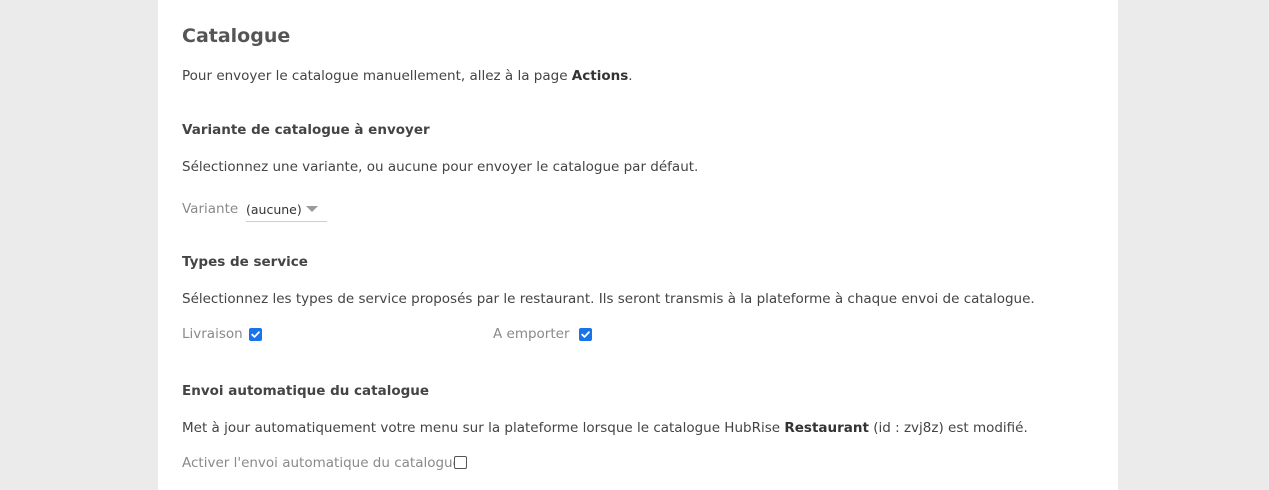  I want to click on actions-link: Actions, so click(600, 76).